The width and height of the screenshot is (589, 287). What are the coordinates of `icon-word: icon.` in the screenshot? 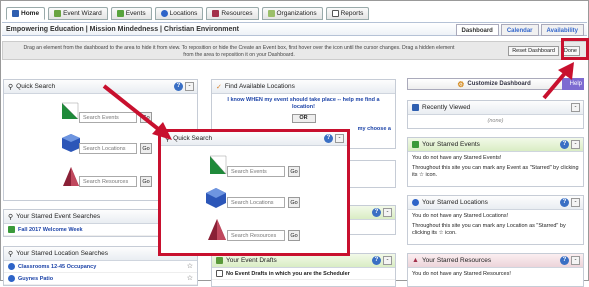 It's located at (451, 233).